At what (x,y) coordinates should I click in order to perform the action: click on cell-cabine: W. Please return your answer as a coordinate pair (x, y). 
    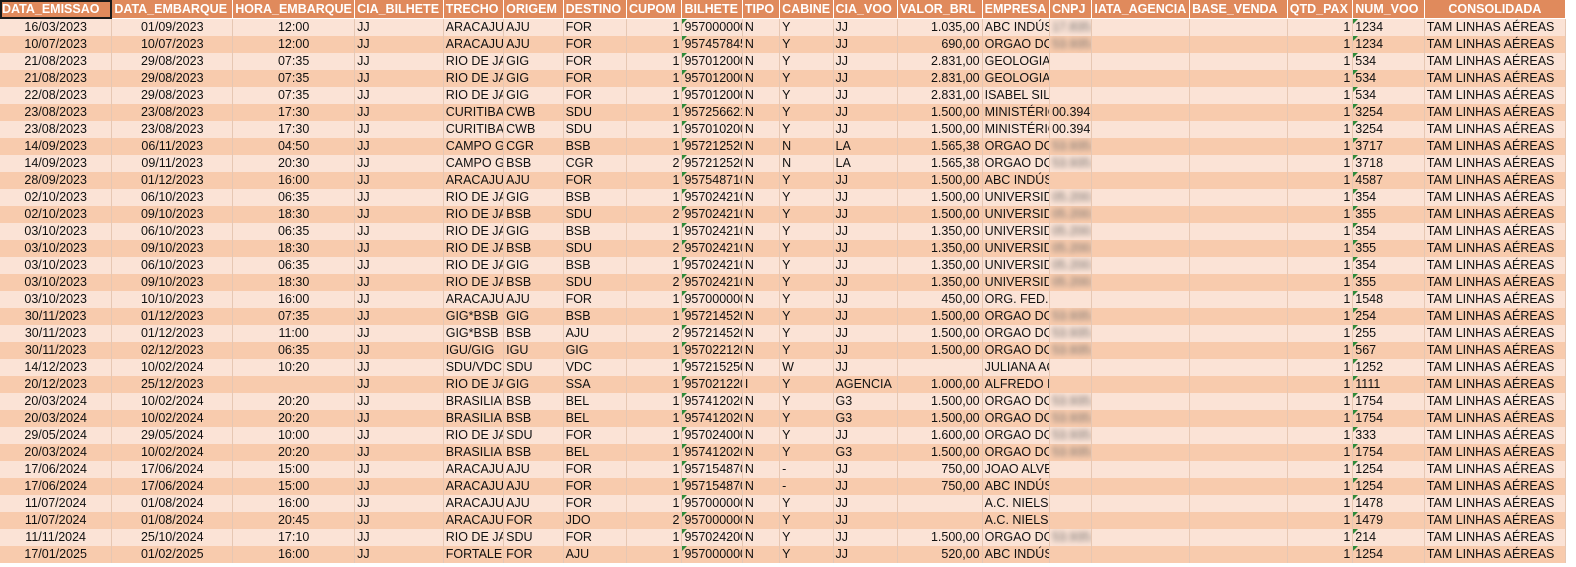
    Looking at the image, I should click on (806, 367).